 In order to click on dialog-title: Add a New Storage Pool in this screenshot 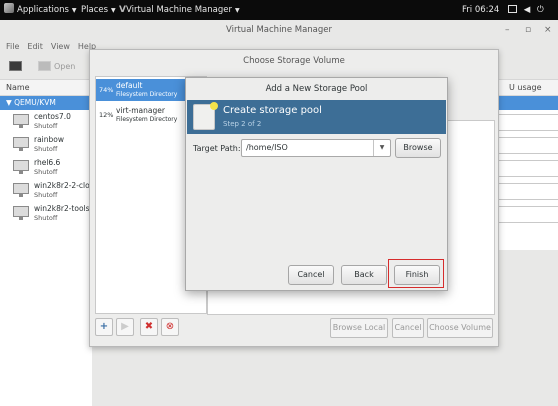, I will do `click(316, 89)`.